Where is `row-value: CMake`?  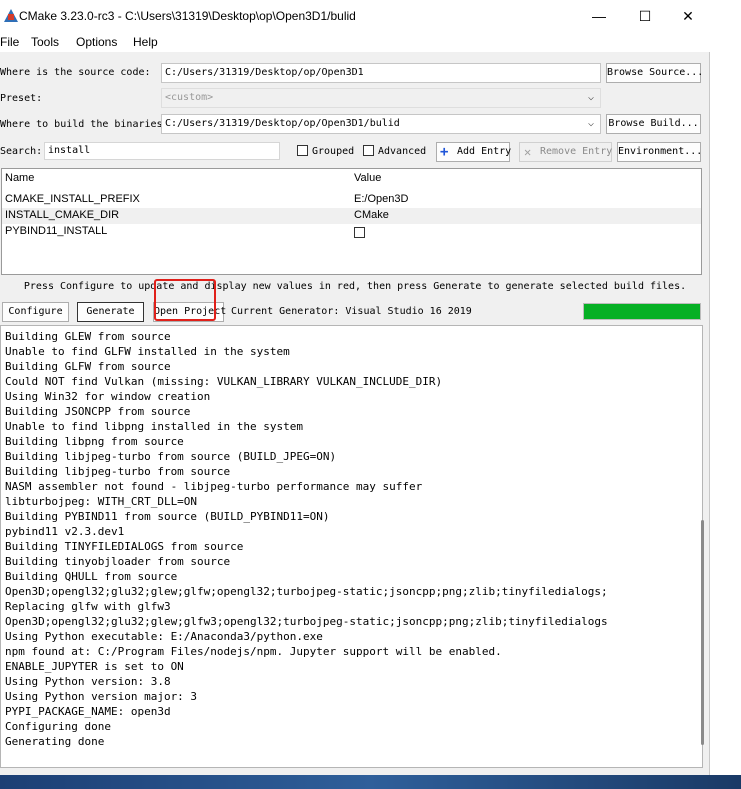 row-value: CMake is located at coordinates (371, 215).